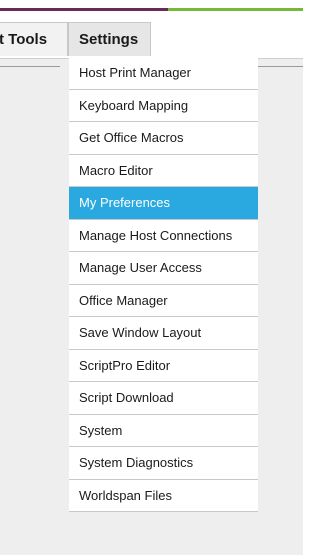 Image resolution: width=320 pixels, height=555 pixels. I want to click on accent-bar-purple, so click(84, 9).